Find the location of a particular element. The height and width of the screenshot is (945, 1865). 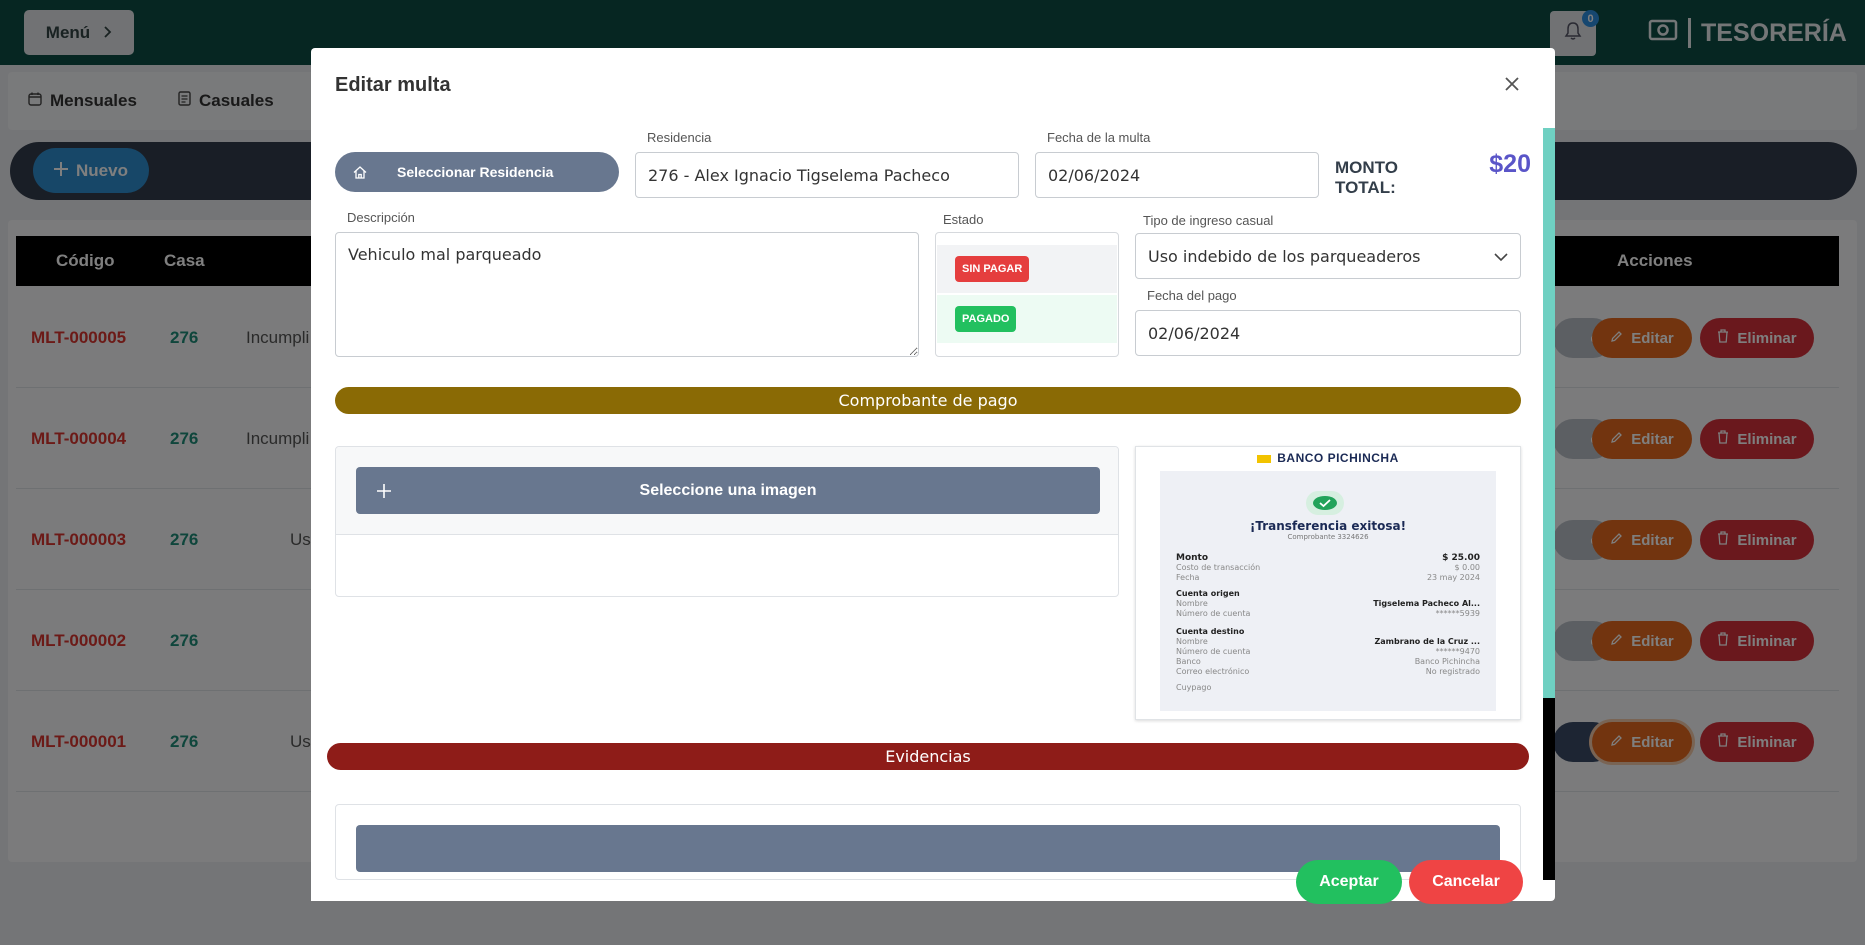

unpaid-badge: SIN PAGAR is located at coordinates (992, 269).